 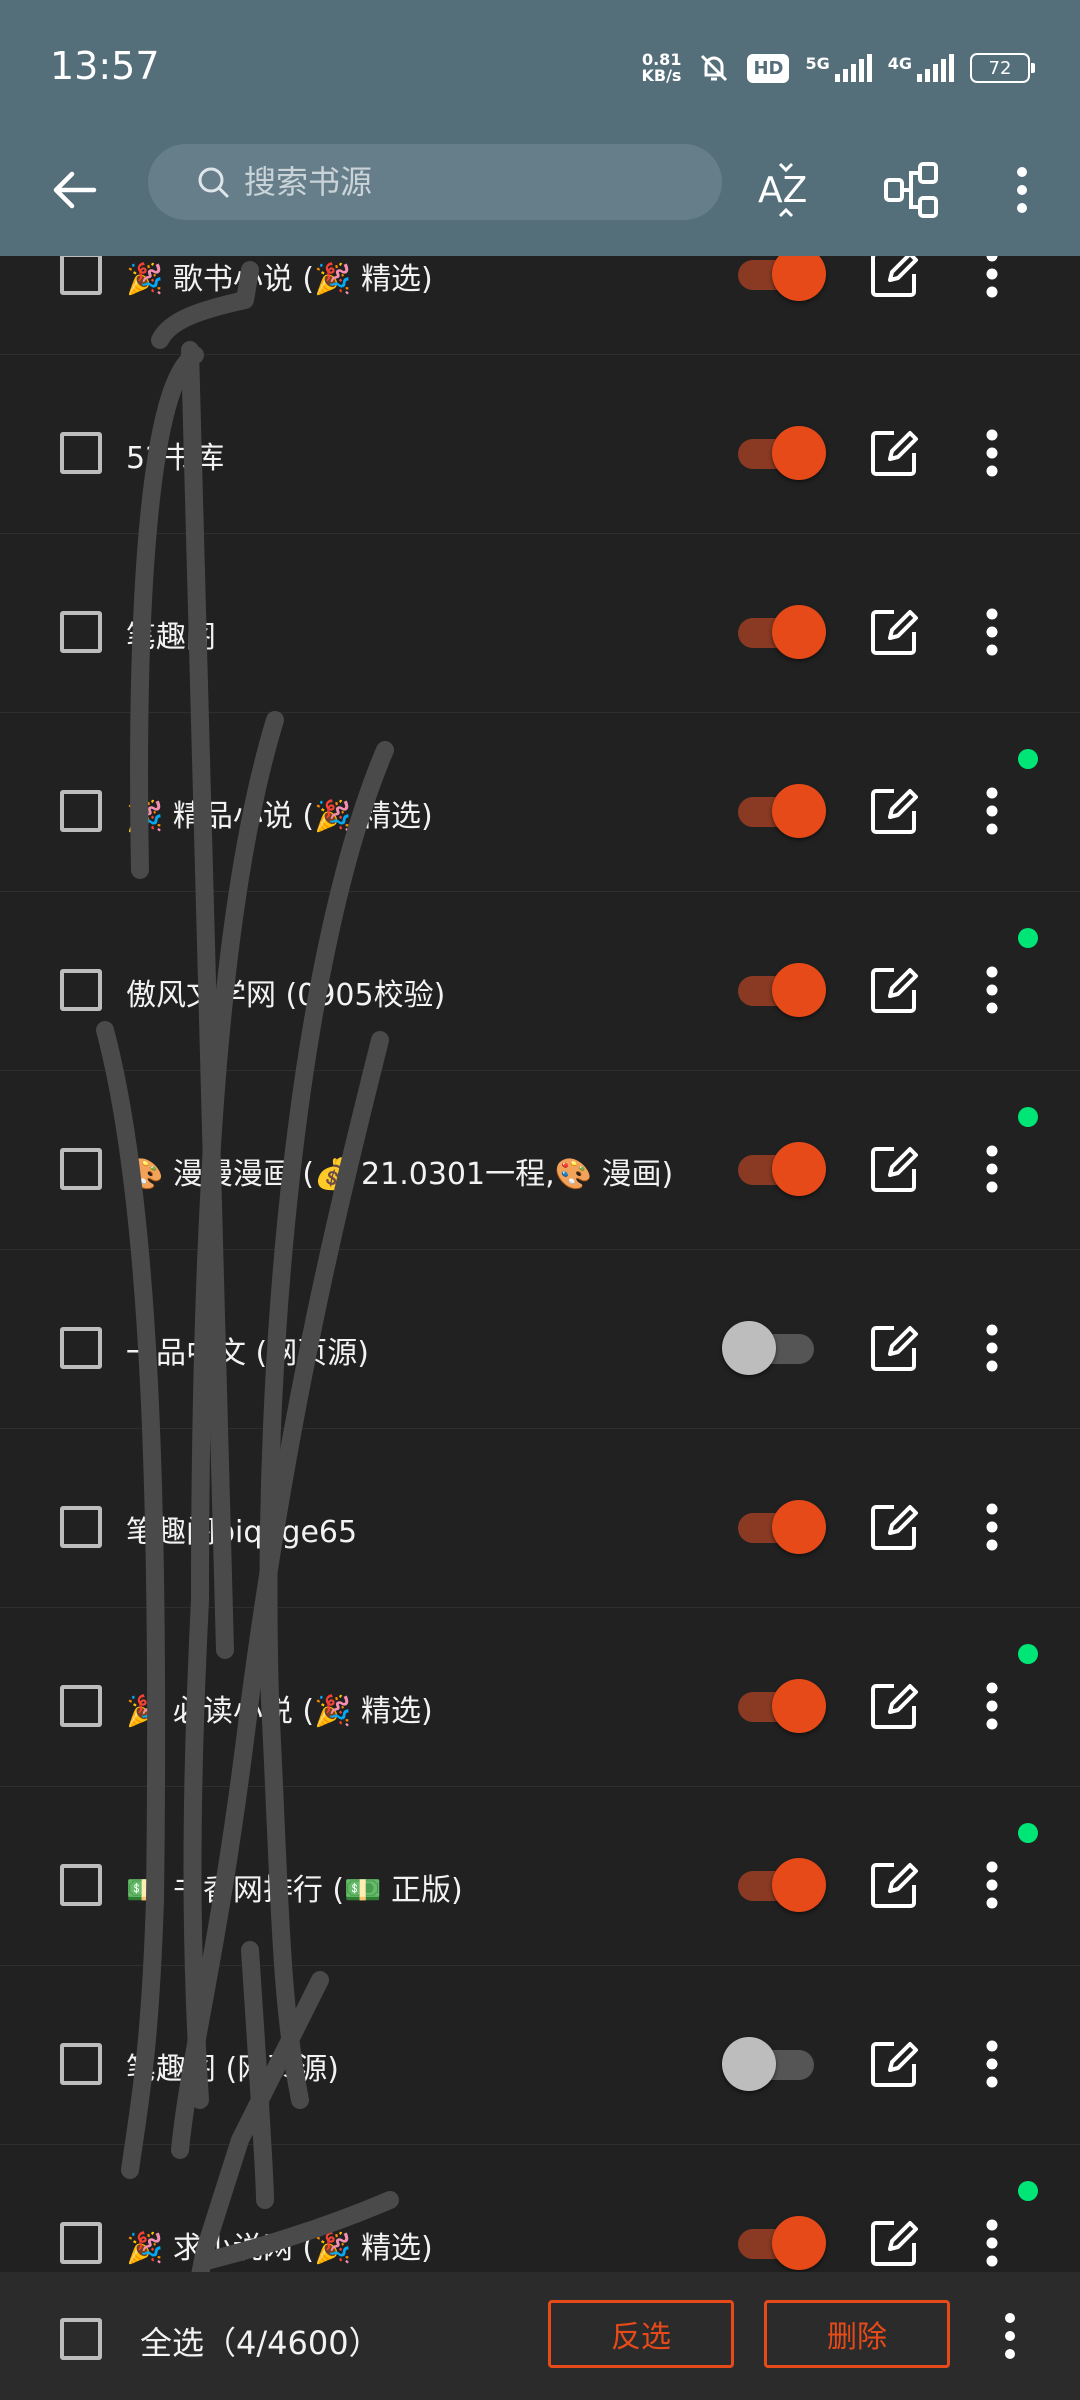 I want to click on status-time: 13:57, so click(x=105, y=66).